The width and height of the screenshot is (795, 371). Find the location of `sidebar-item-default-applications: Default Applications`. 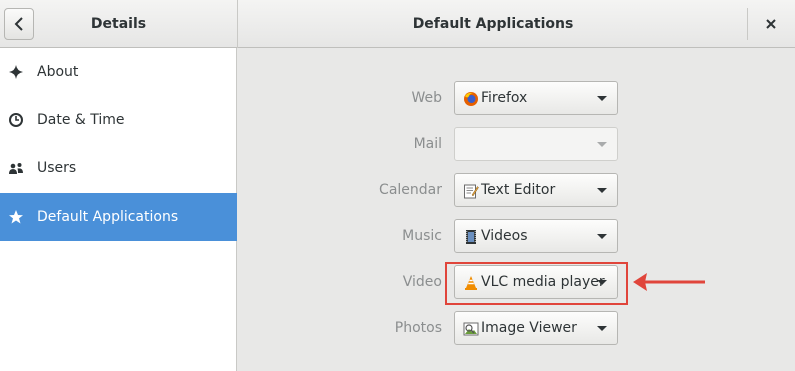

sidebar-item-default-applications: Default Applications is located at coordinates (118, 217).